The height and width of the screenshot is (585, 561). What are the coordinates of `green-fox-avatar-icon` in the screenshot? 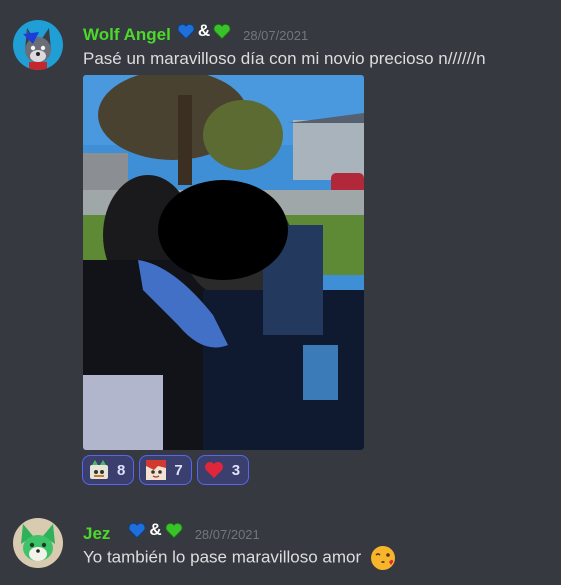 It's located at (38, 543).